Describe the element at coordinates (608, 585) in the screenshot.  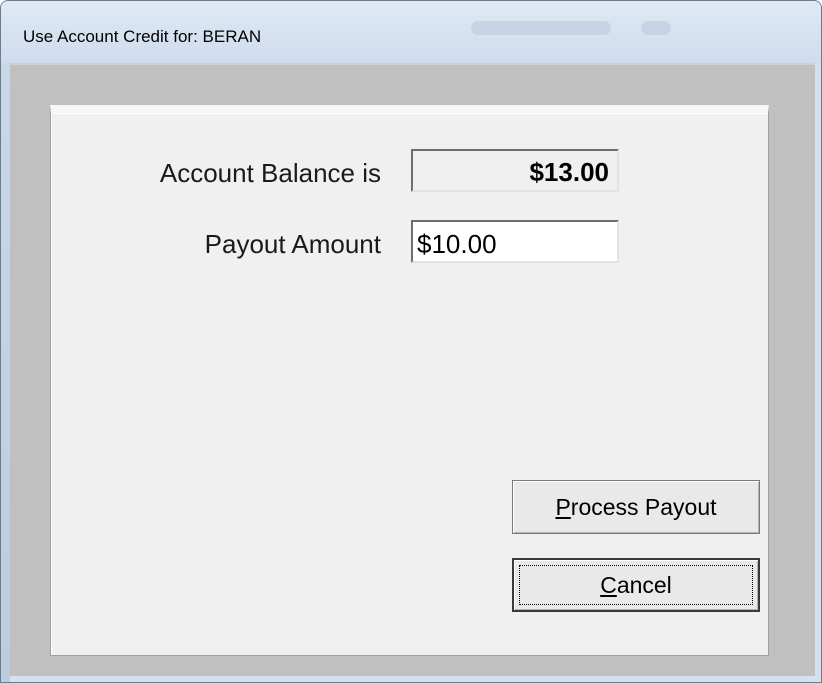
I see `cancel-mnemonic: C` at that location.